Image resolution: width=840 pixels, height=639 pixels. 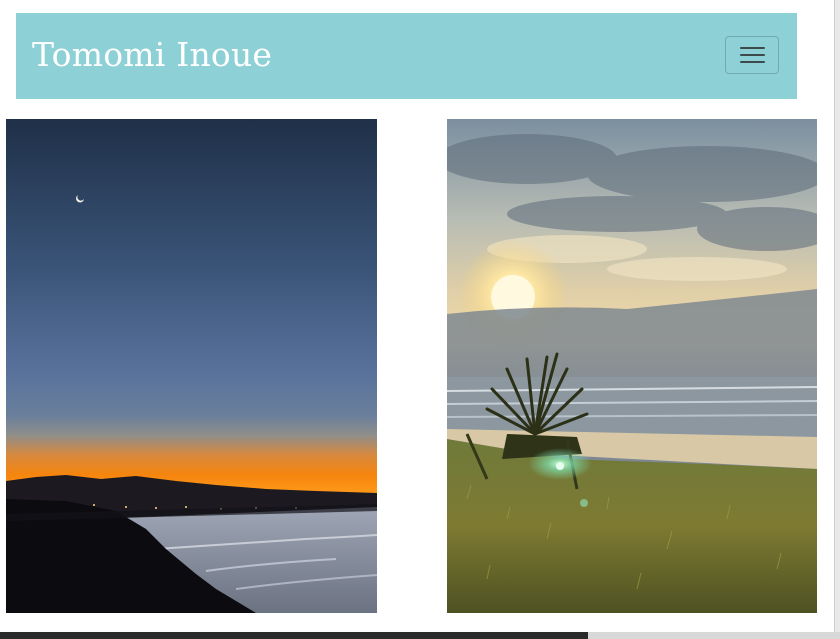 I want to click on brand-title: Tomomi Inoue, so click(x=152, y=55).